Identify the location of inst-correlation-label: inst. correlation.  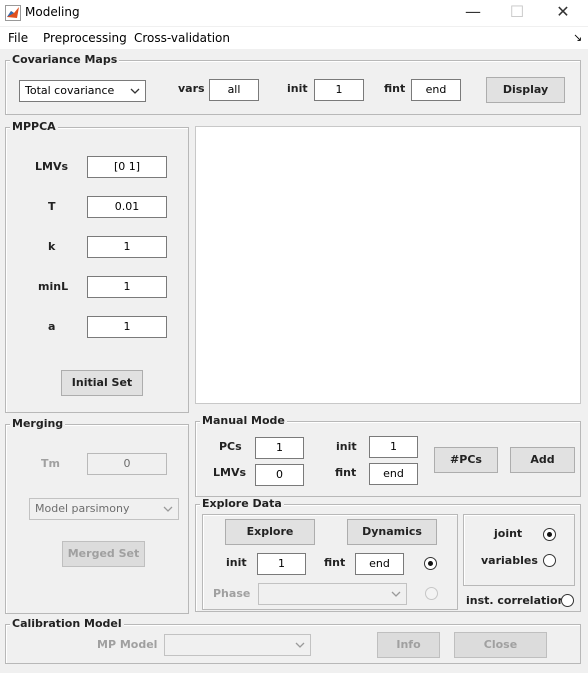
(516, 600).